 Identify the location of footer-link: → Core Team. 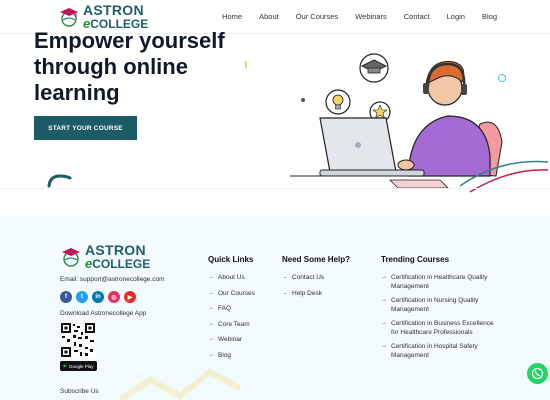
(231, 324).